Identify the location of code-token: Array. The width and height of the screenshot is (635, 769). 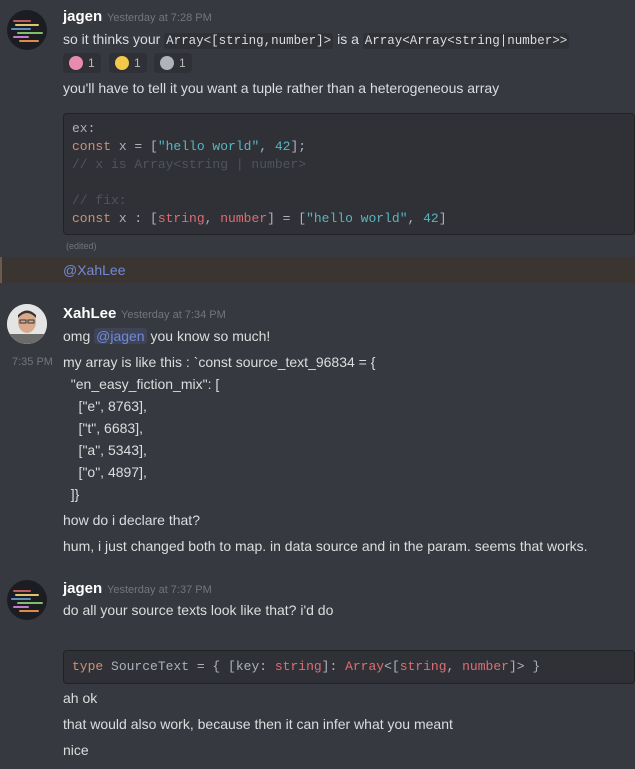
(365, 666).